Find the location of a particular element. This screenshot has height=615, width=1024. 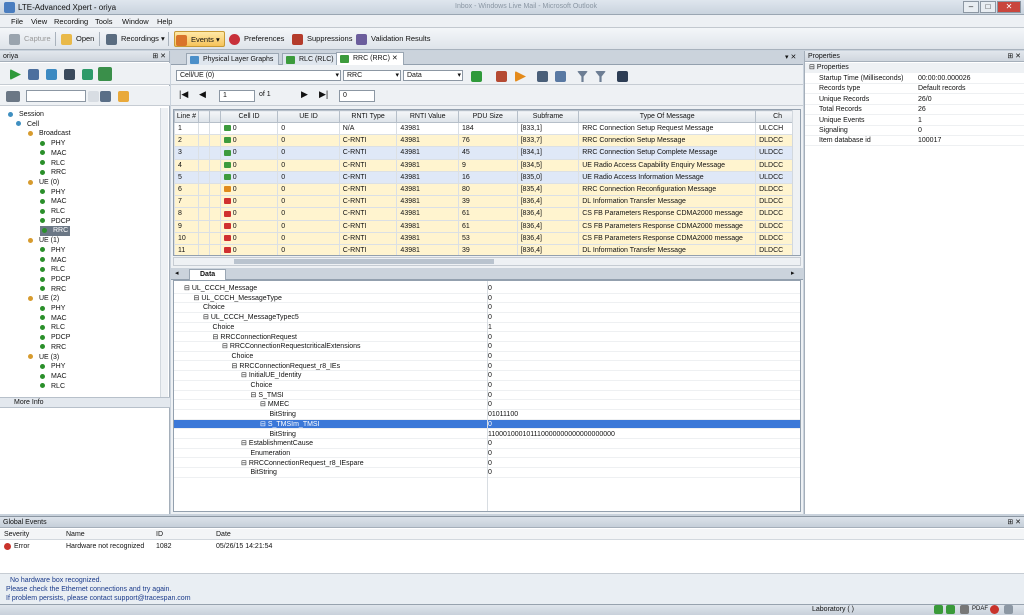

tree-scrollbar is located at coordinates (164, 253).